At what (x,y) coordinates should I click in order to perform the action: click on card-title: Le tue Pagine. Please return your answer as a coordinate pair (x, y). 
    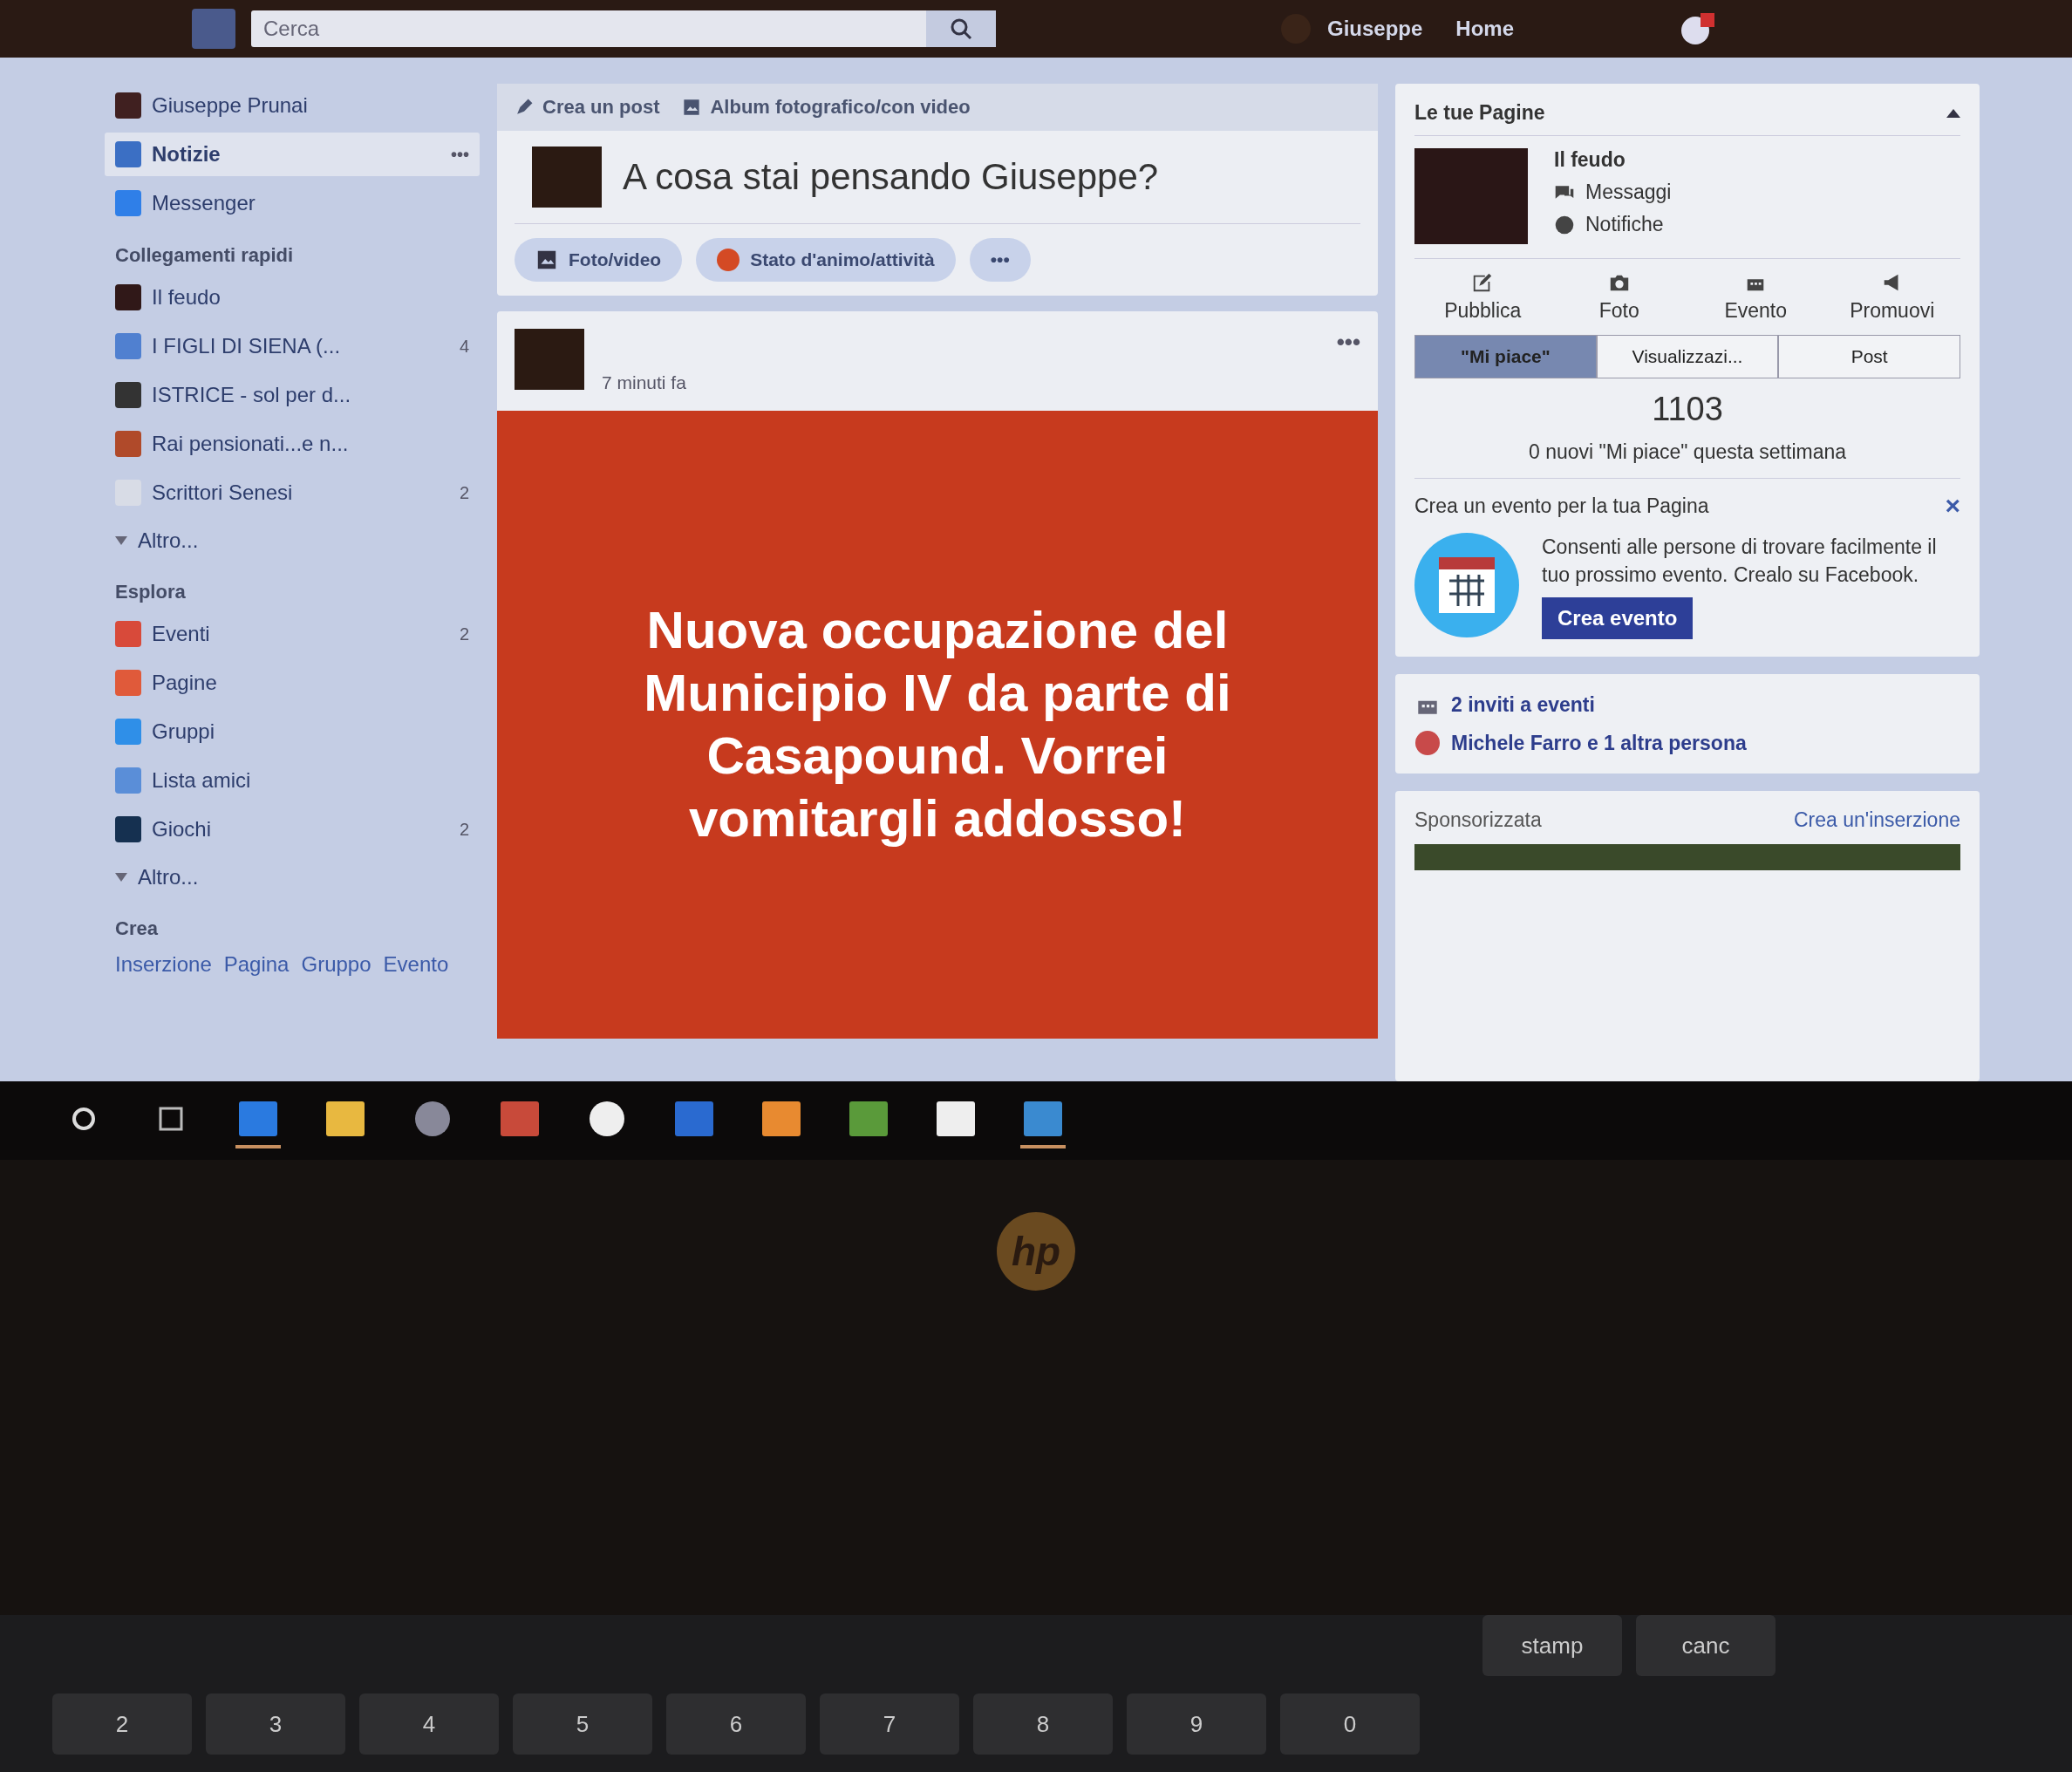
    Looking at the image, I should click on (1479, 113).